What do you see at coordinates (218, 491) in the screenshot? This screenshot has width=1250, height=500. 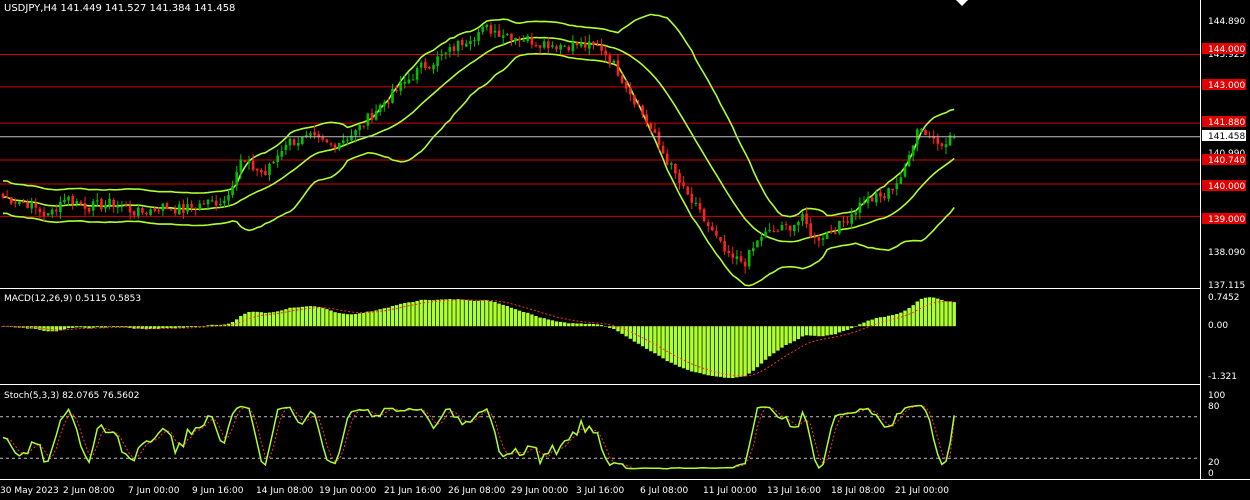 I see `time-tick: 9 Jun 16:00` at bounding box center [218, 491].